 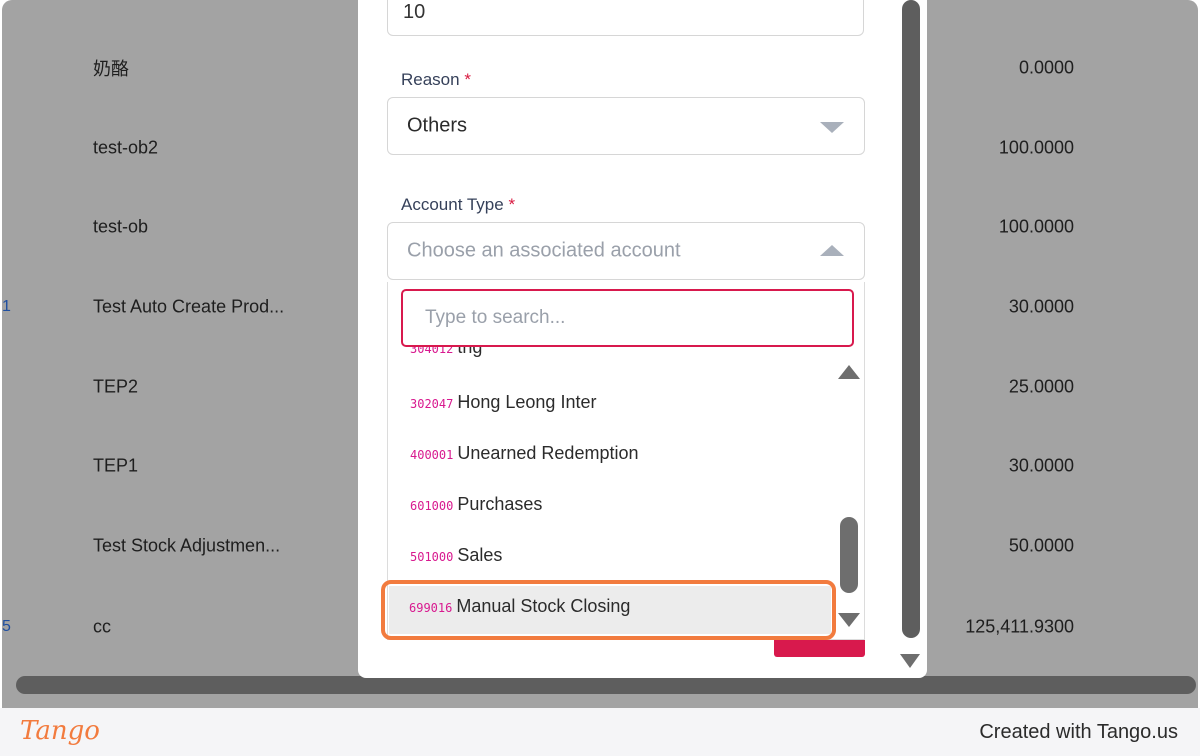 I want to click on product-name: TEP1, so click(x=116, y=465).